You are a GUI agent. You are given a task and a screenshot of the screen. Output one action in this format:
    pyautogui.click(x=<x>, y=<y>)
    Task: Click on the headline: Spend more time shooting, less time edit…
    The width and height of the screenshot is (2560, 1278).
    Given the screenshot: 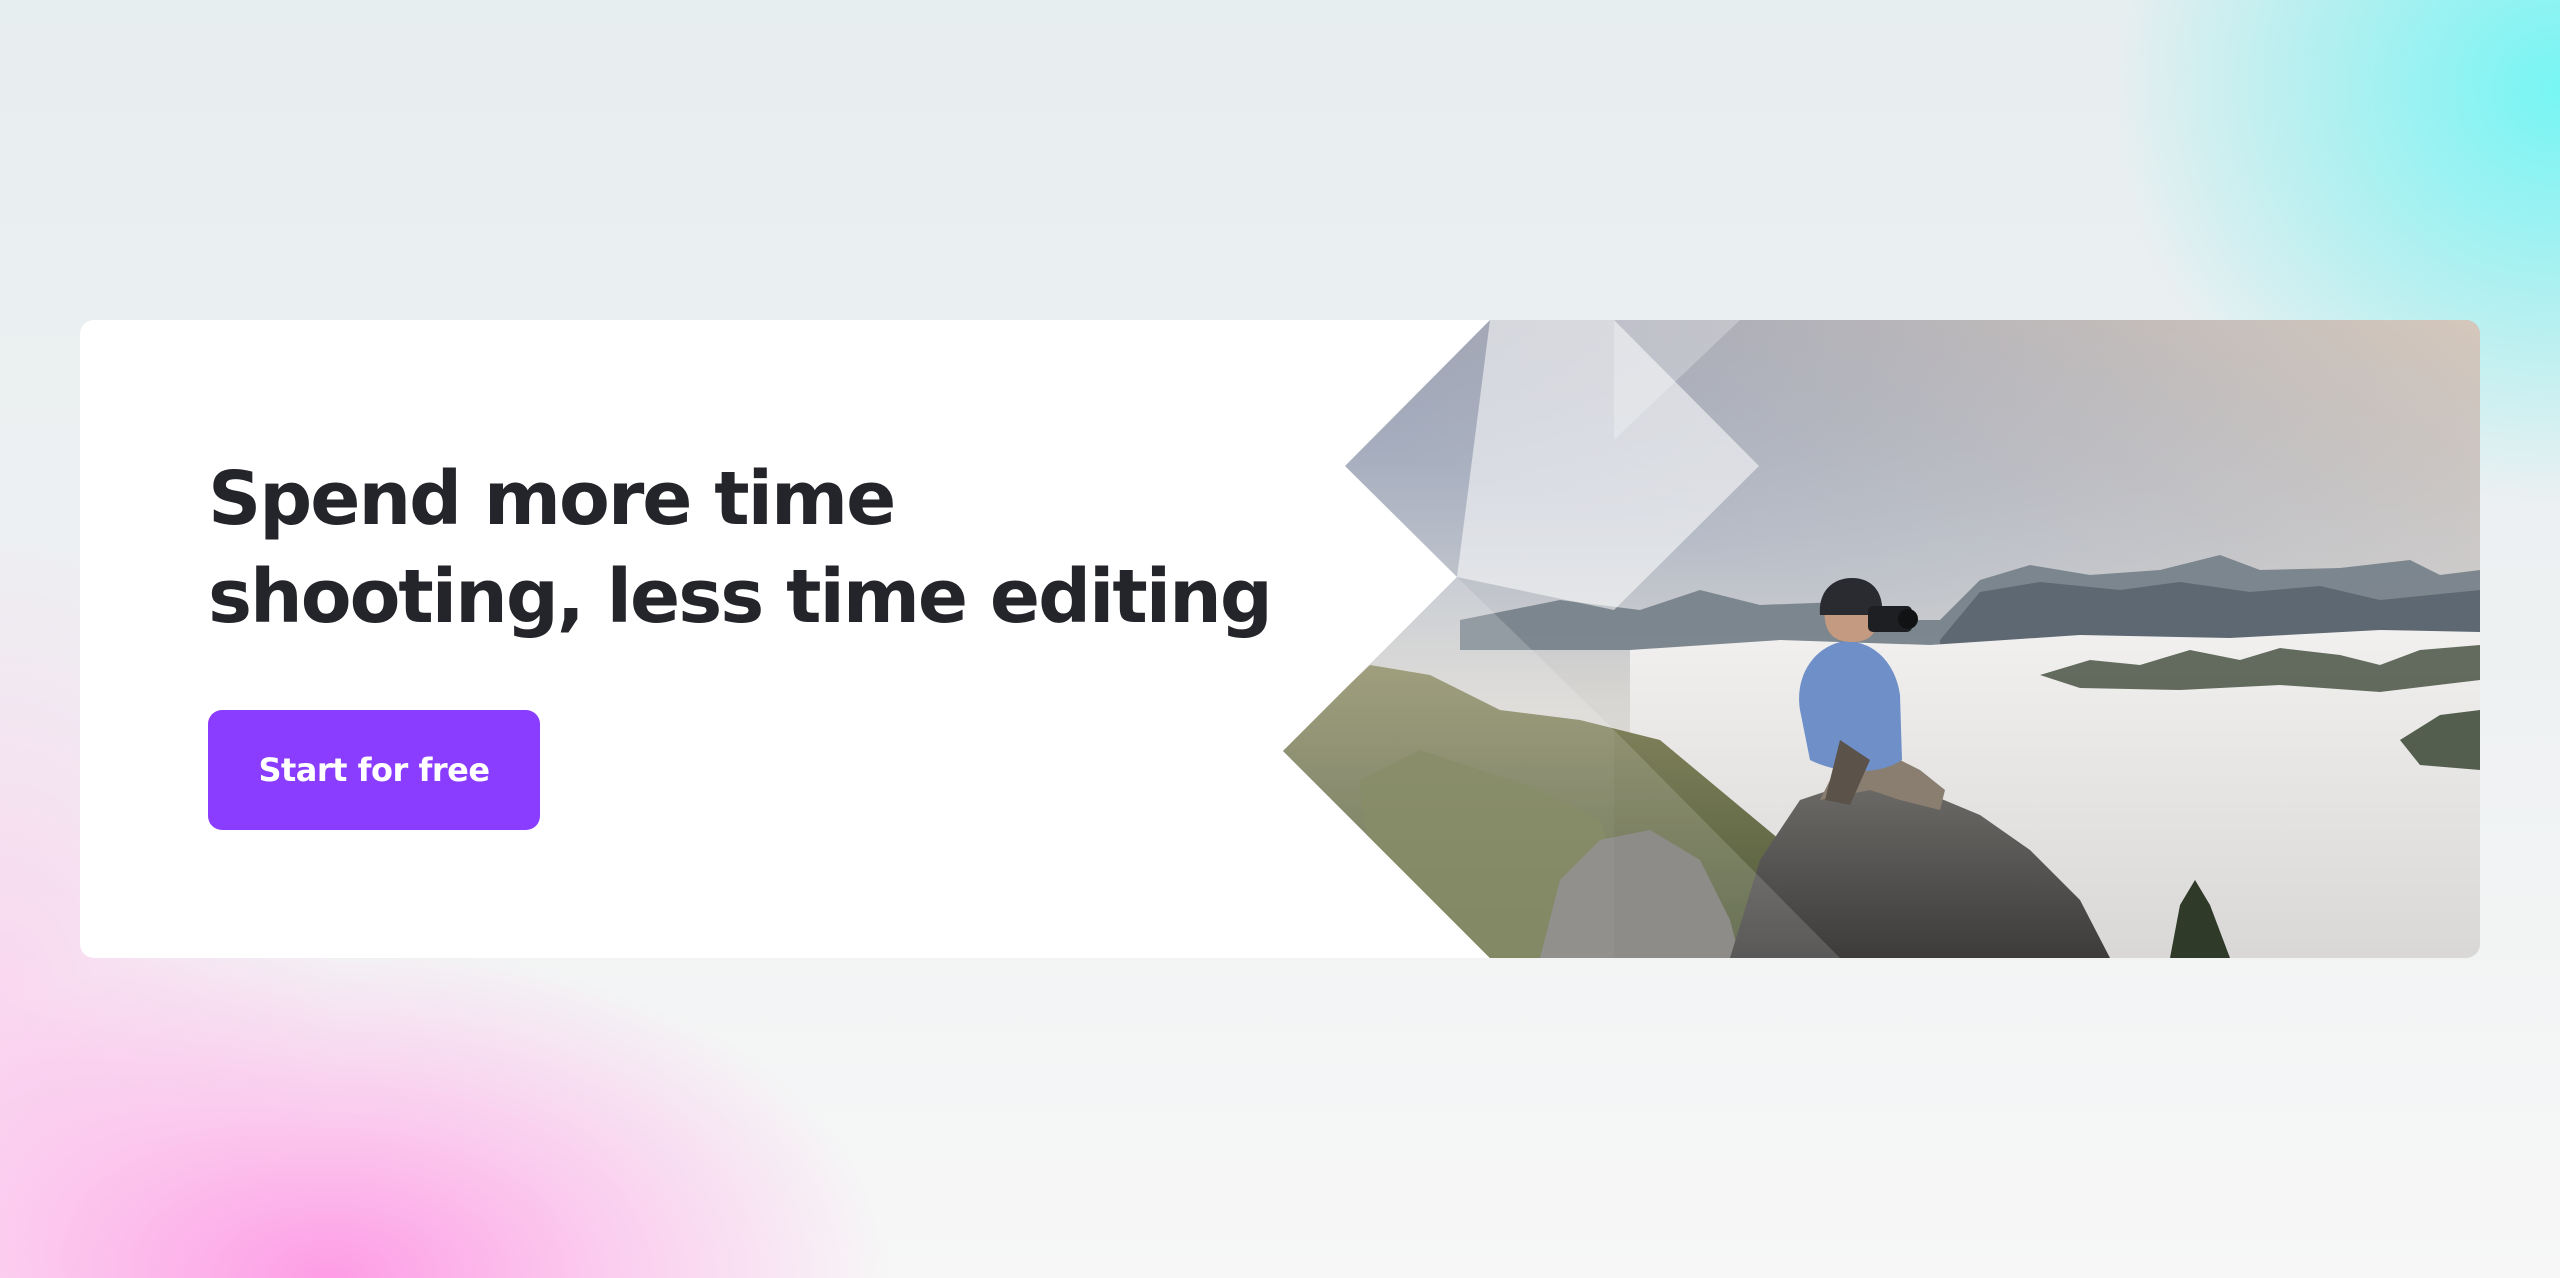 What is the action you would take?
    pyautogui.click(x=740, y=548)
    